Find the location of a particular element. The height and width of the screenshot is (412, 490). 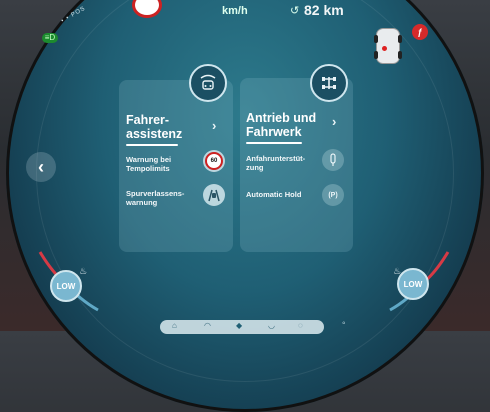

bottom-navigation-bar: ⌂ ◠ ◆ ◡ ◌ is located at coordinates (242, 327).